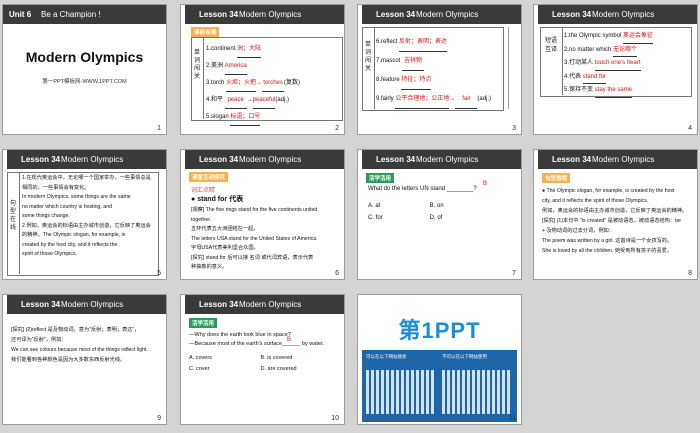  I want to click on vertical-label: 短语 互译, so click(551, 45).